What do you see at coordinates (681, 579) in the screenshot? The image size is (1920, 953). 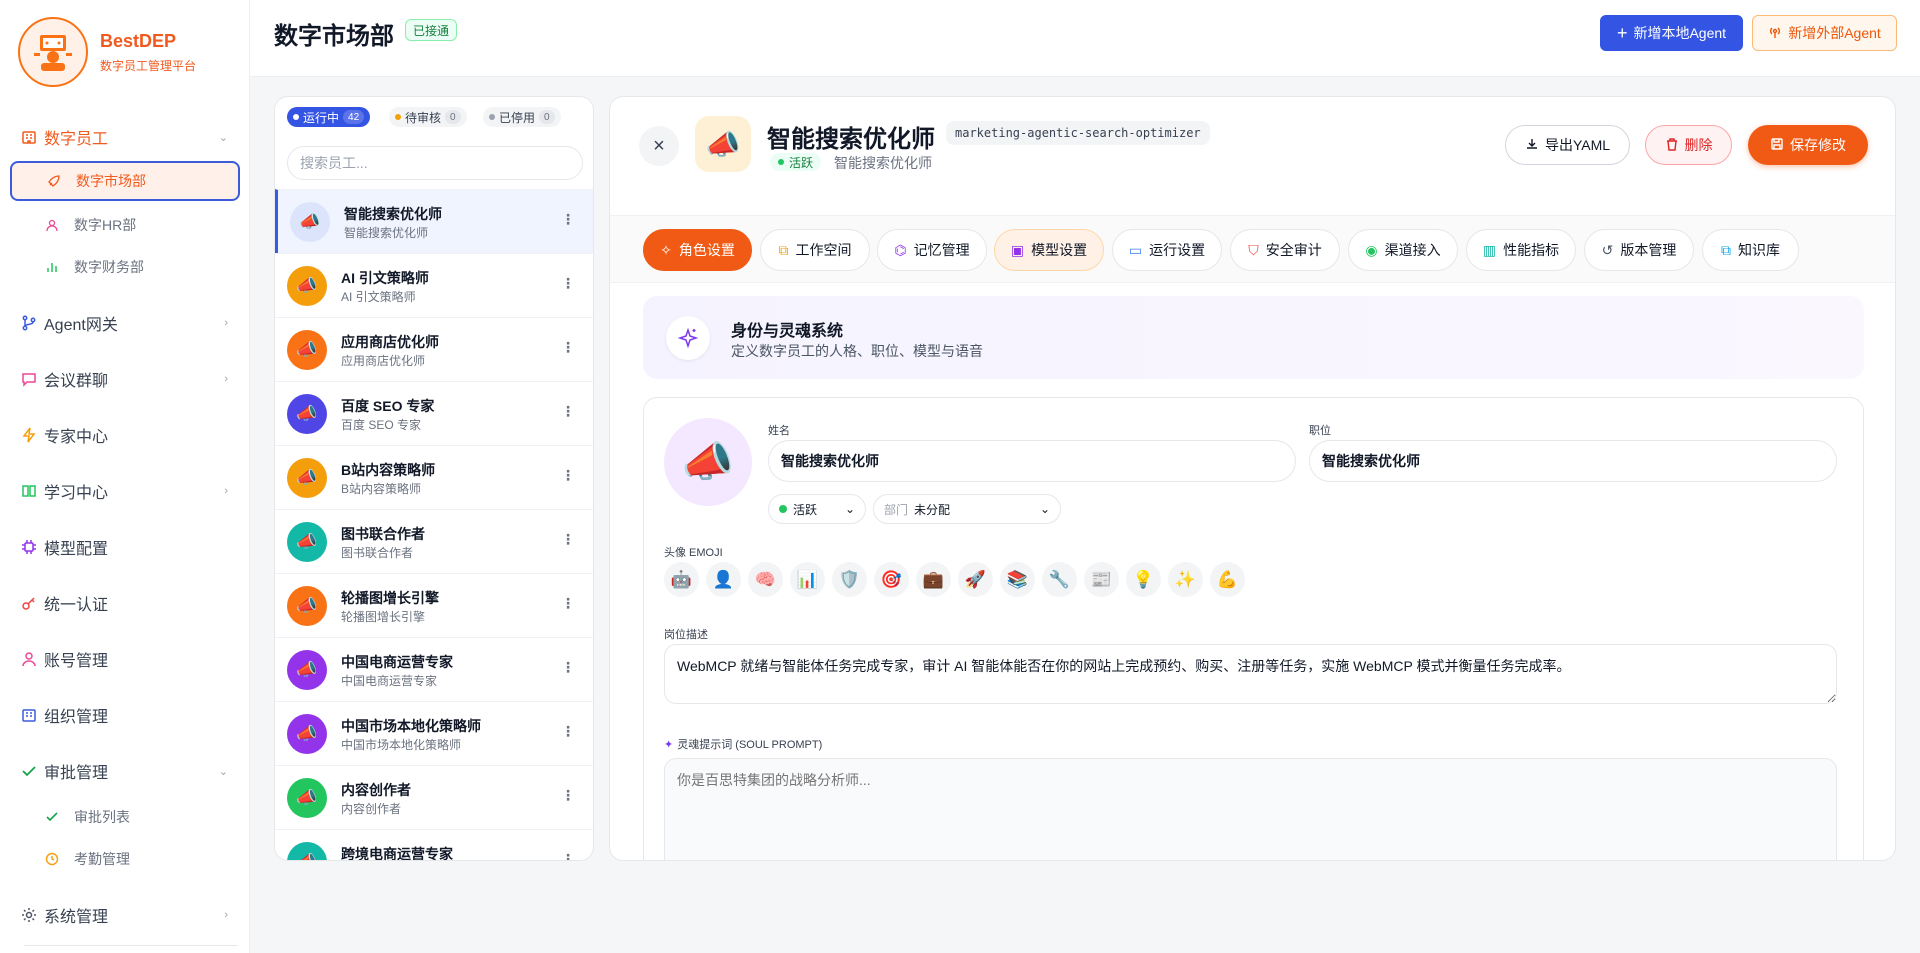 I see `emoji-option: 🤖` at bounding box center [681, 579].